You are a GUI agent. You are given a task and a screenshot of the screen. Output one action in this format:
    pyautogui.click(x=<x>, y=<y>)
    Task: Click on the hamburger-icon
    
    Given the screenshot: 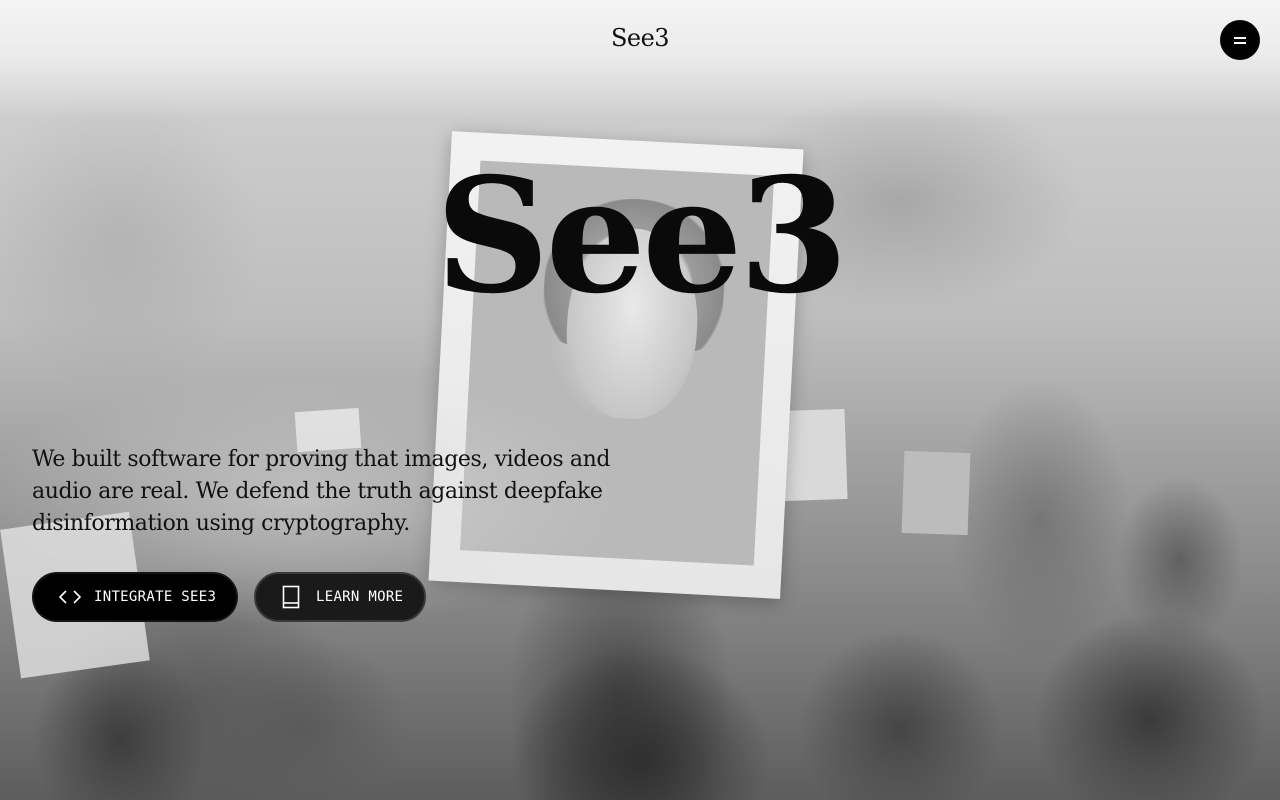 What is the action you would take?
    pyautogui.click(x=1240, y=40)
    